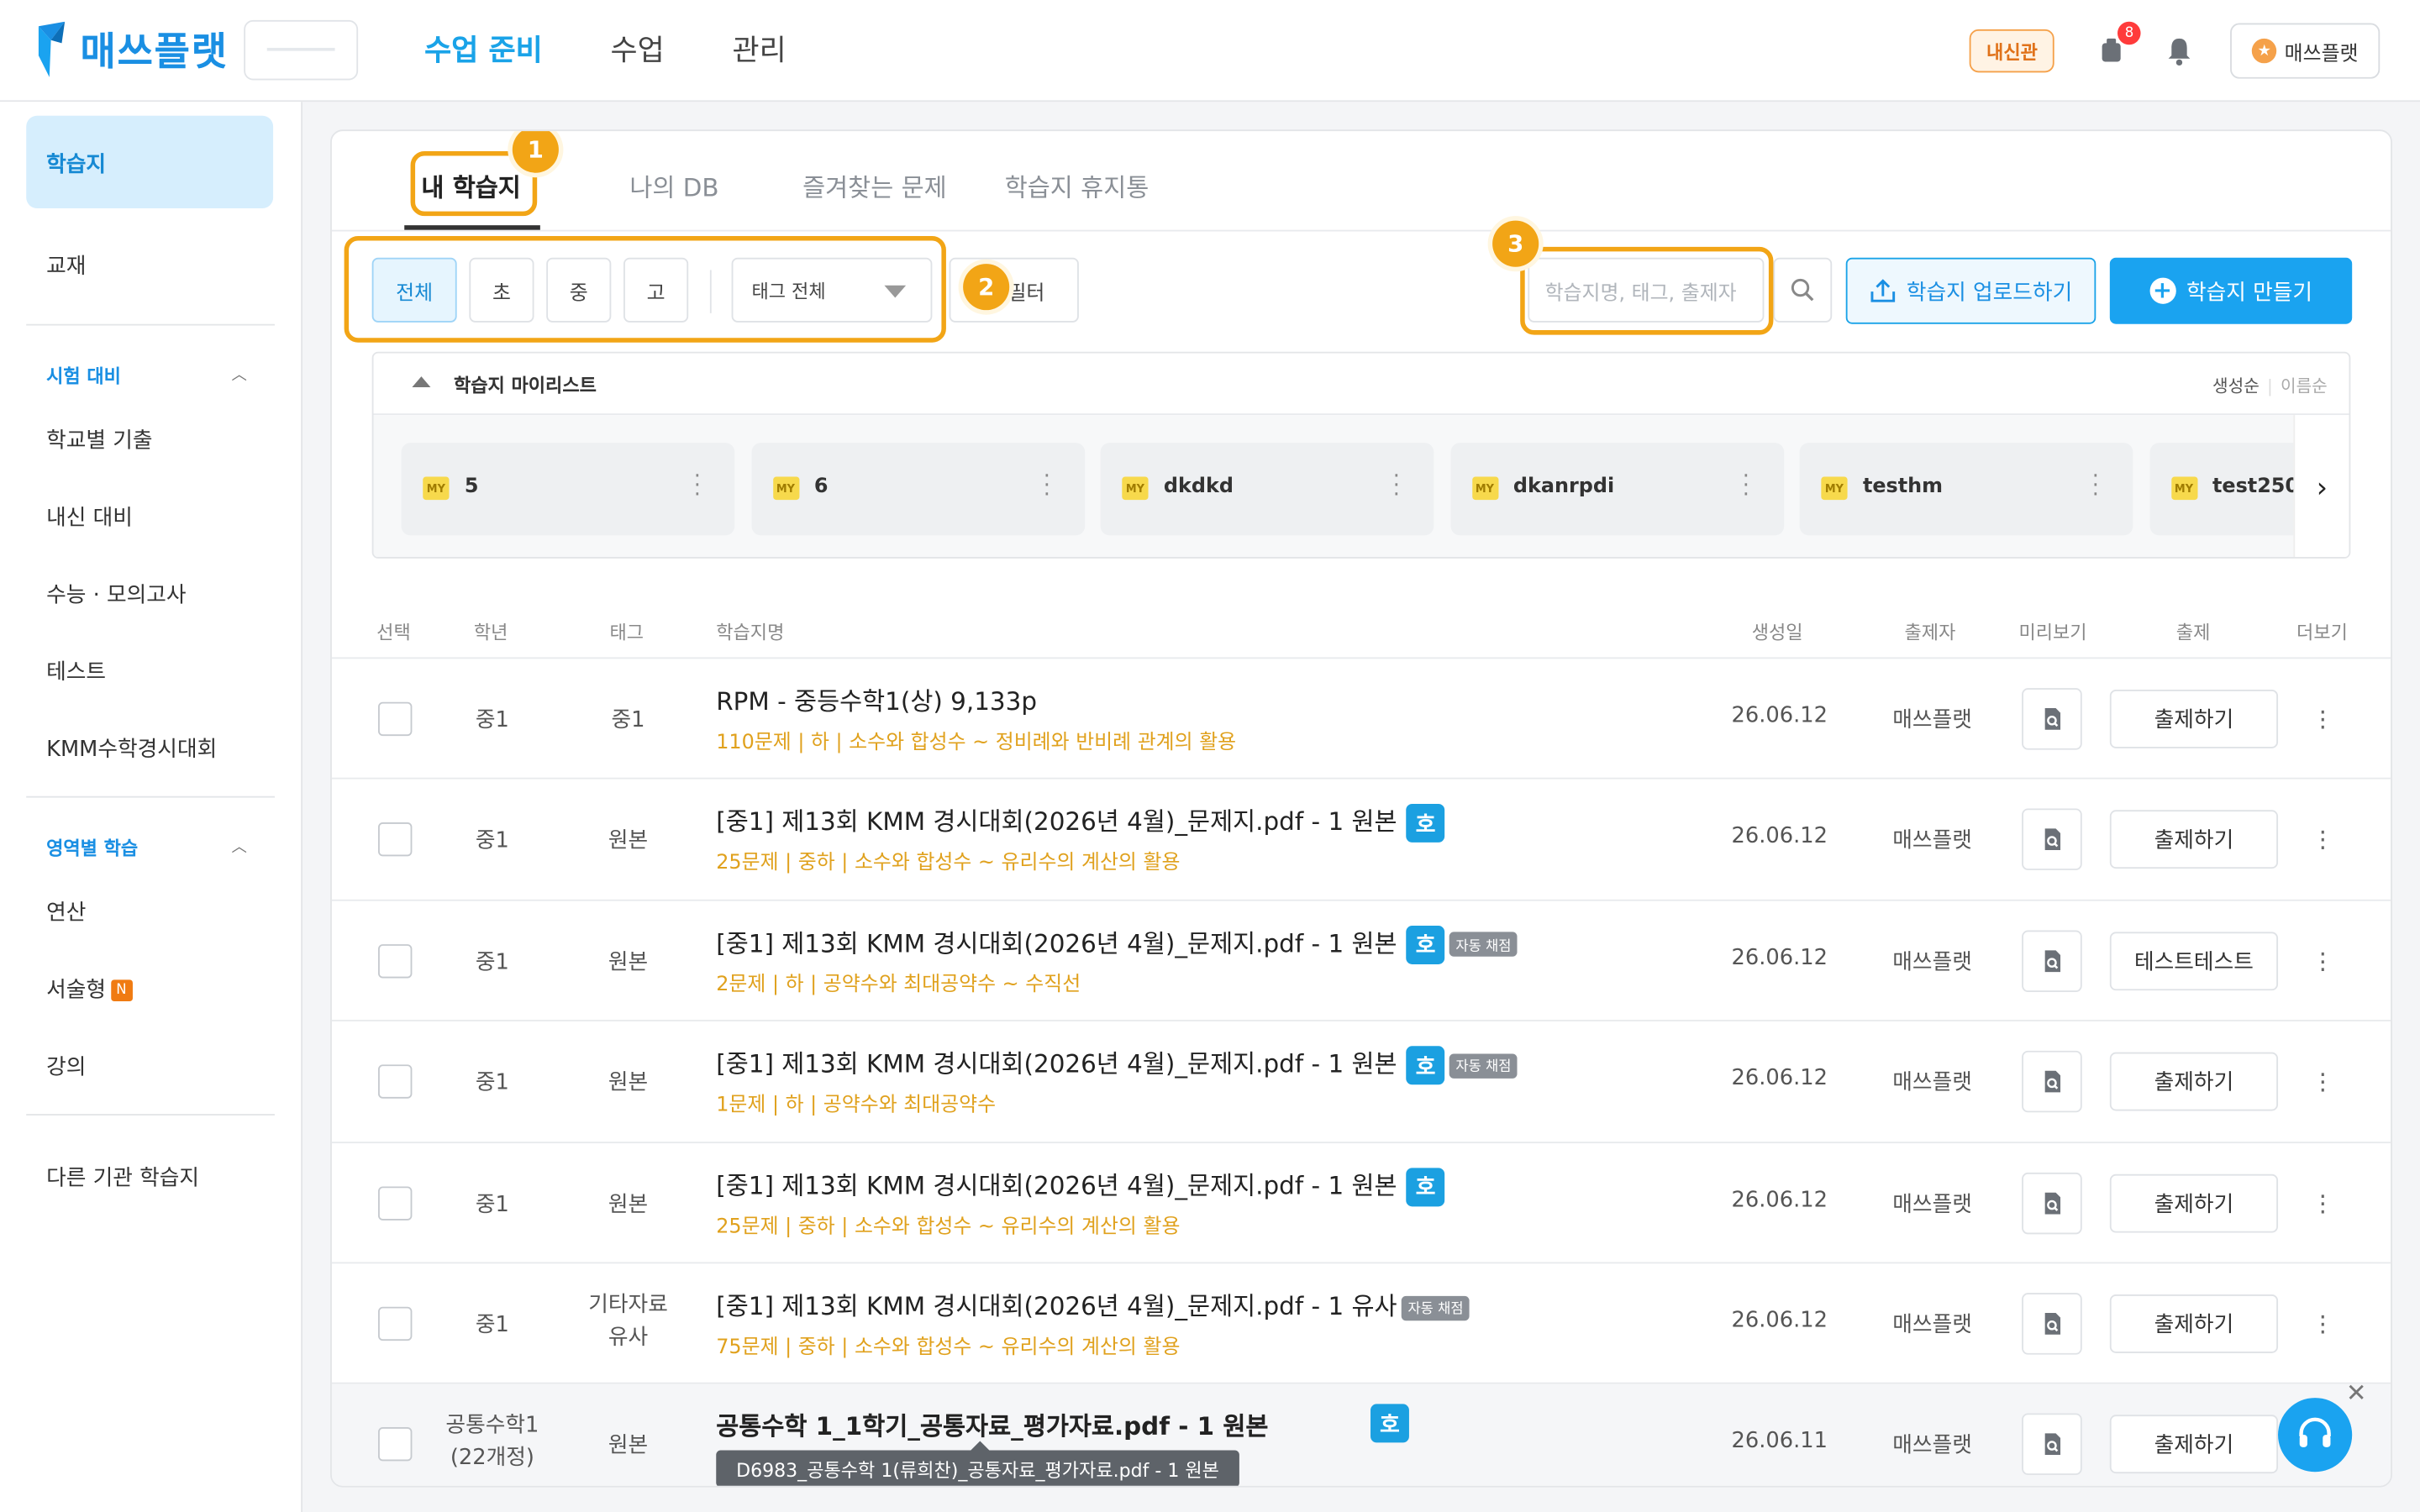 The image size is (2420, 1512). Describe the element at coordinates (1647, 290) in the screenshot. I see `search-input: 학습지명, 태그, 출제자` at that location.